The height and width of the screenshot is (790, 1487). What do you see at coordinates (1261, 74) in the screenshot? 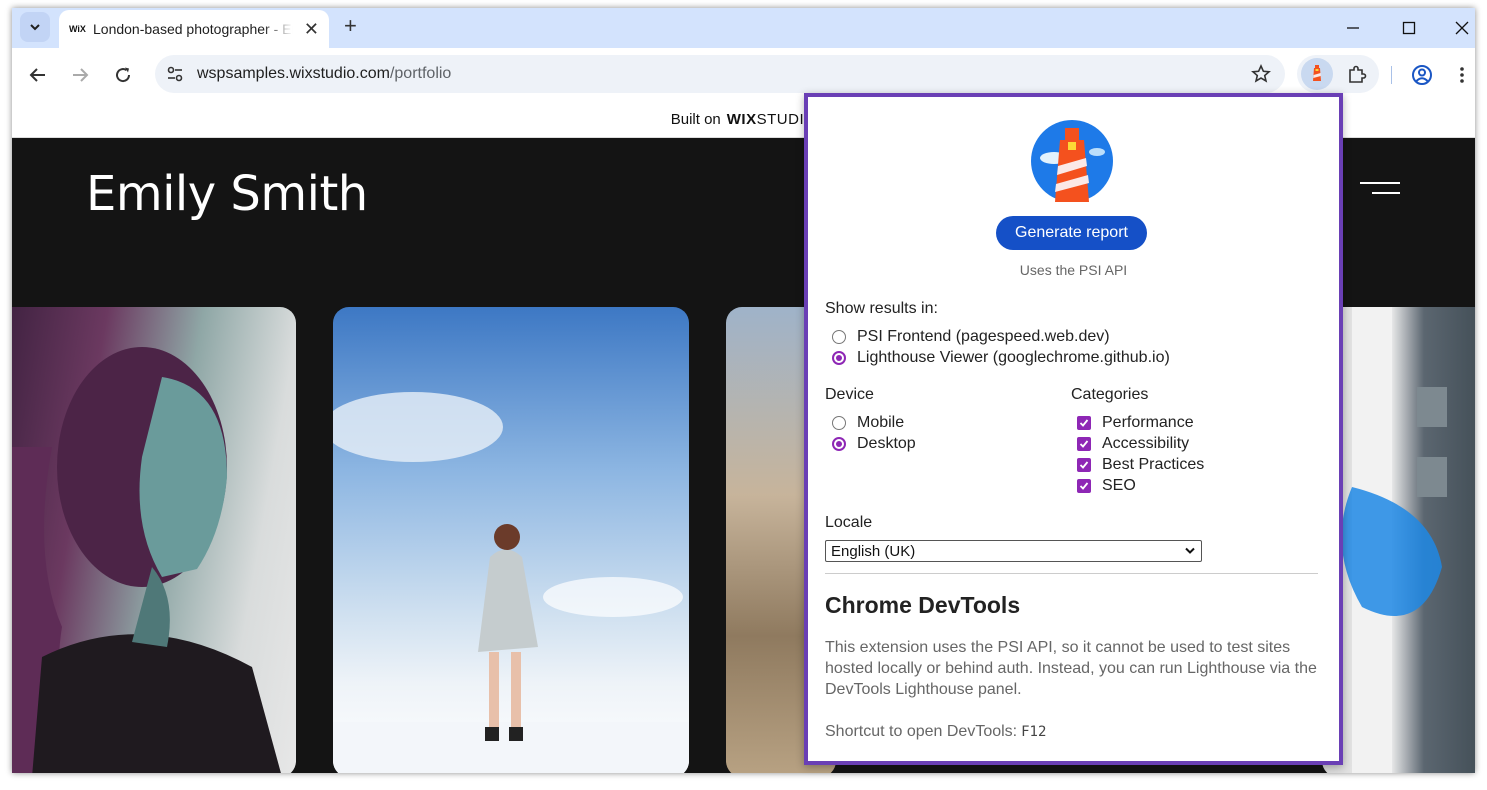
I see `bookmark-star-icon` at bounding box center [1261, 74].